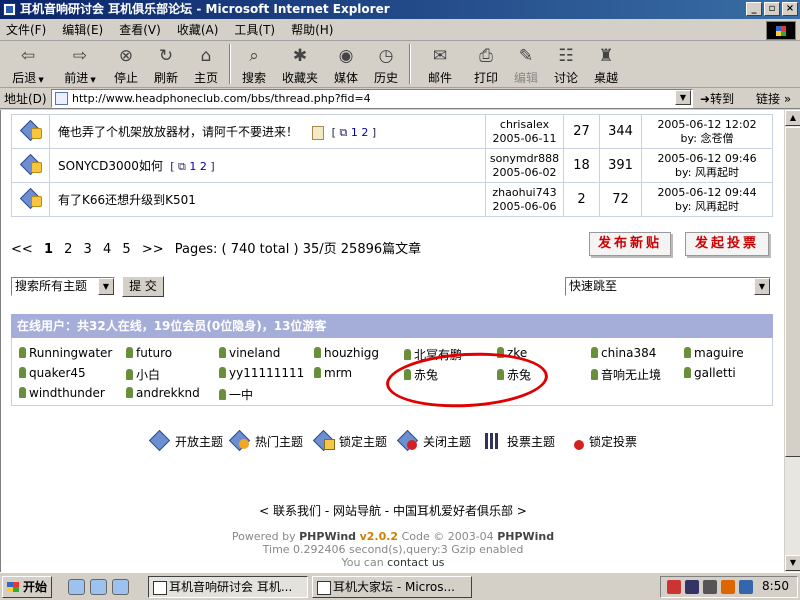 The width and height of the screenshot is (800, 600). I want to click on online-member: galletti, so click(710, 373).